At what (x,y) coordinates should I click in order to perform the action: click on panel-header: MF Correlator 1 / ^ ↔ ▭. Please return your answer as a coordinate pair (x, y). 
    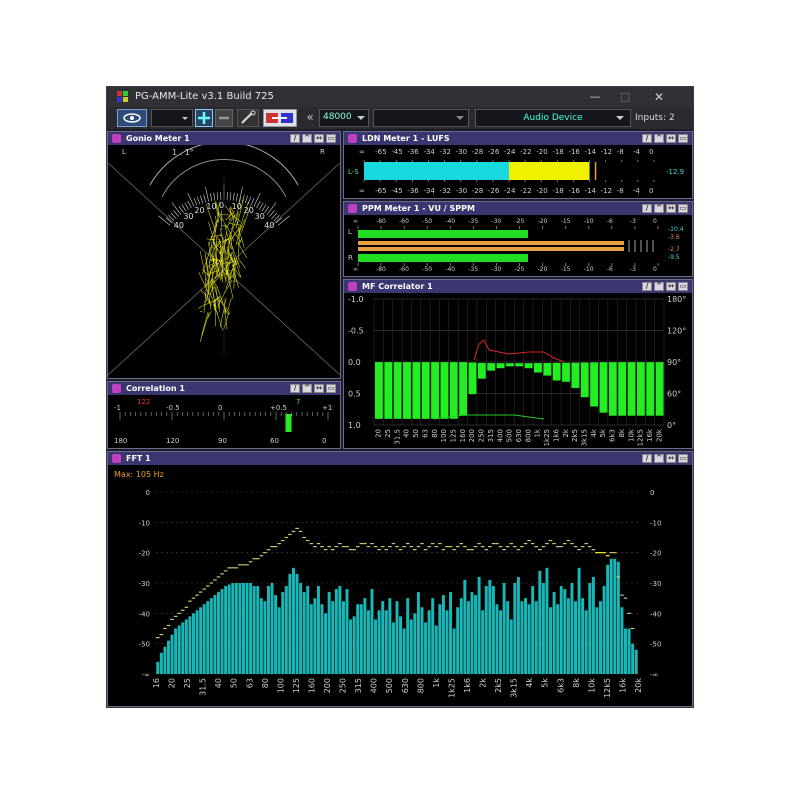
    Looking at the image, I should click on (518, 286).